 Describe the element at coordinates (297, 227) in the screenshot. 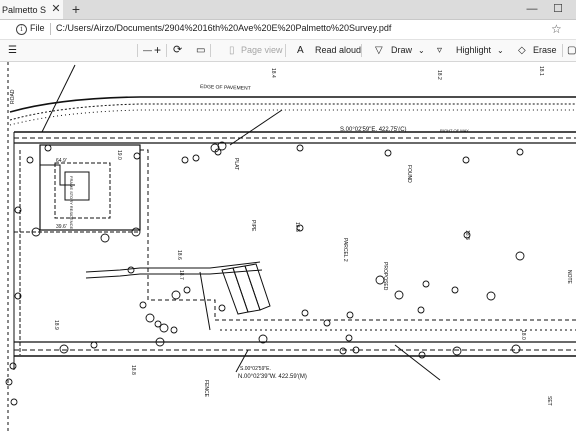

I see `svg-text: 18.5` at that location.